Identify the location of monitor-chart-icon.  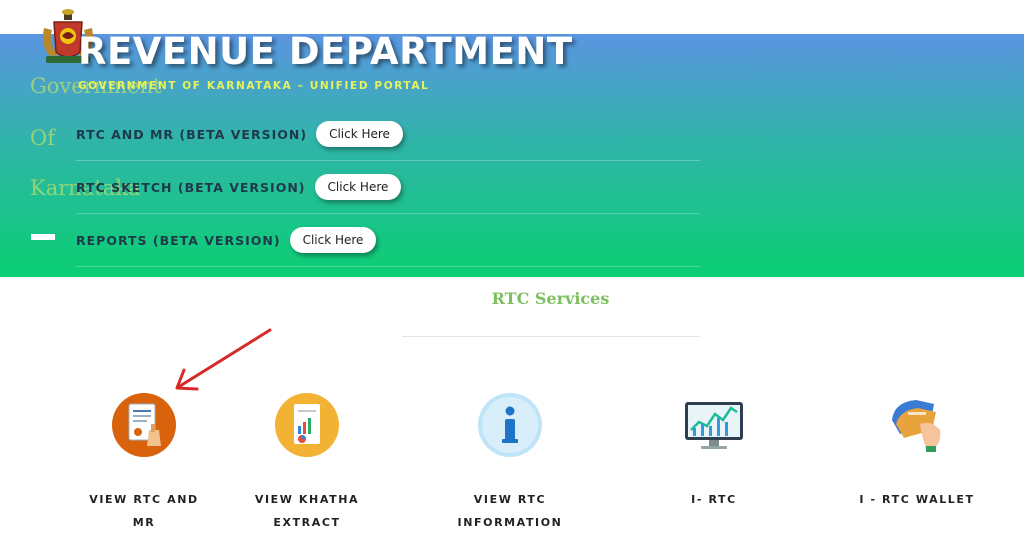
(714, 425).